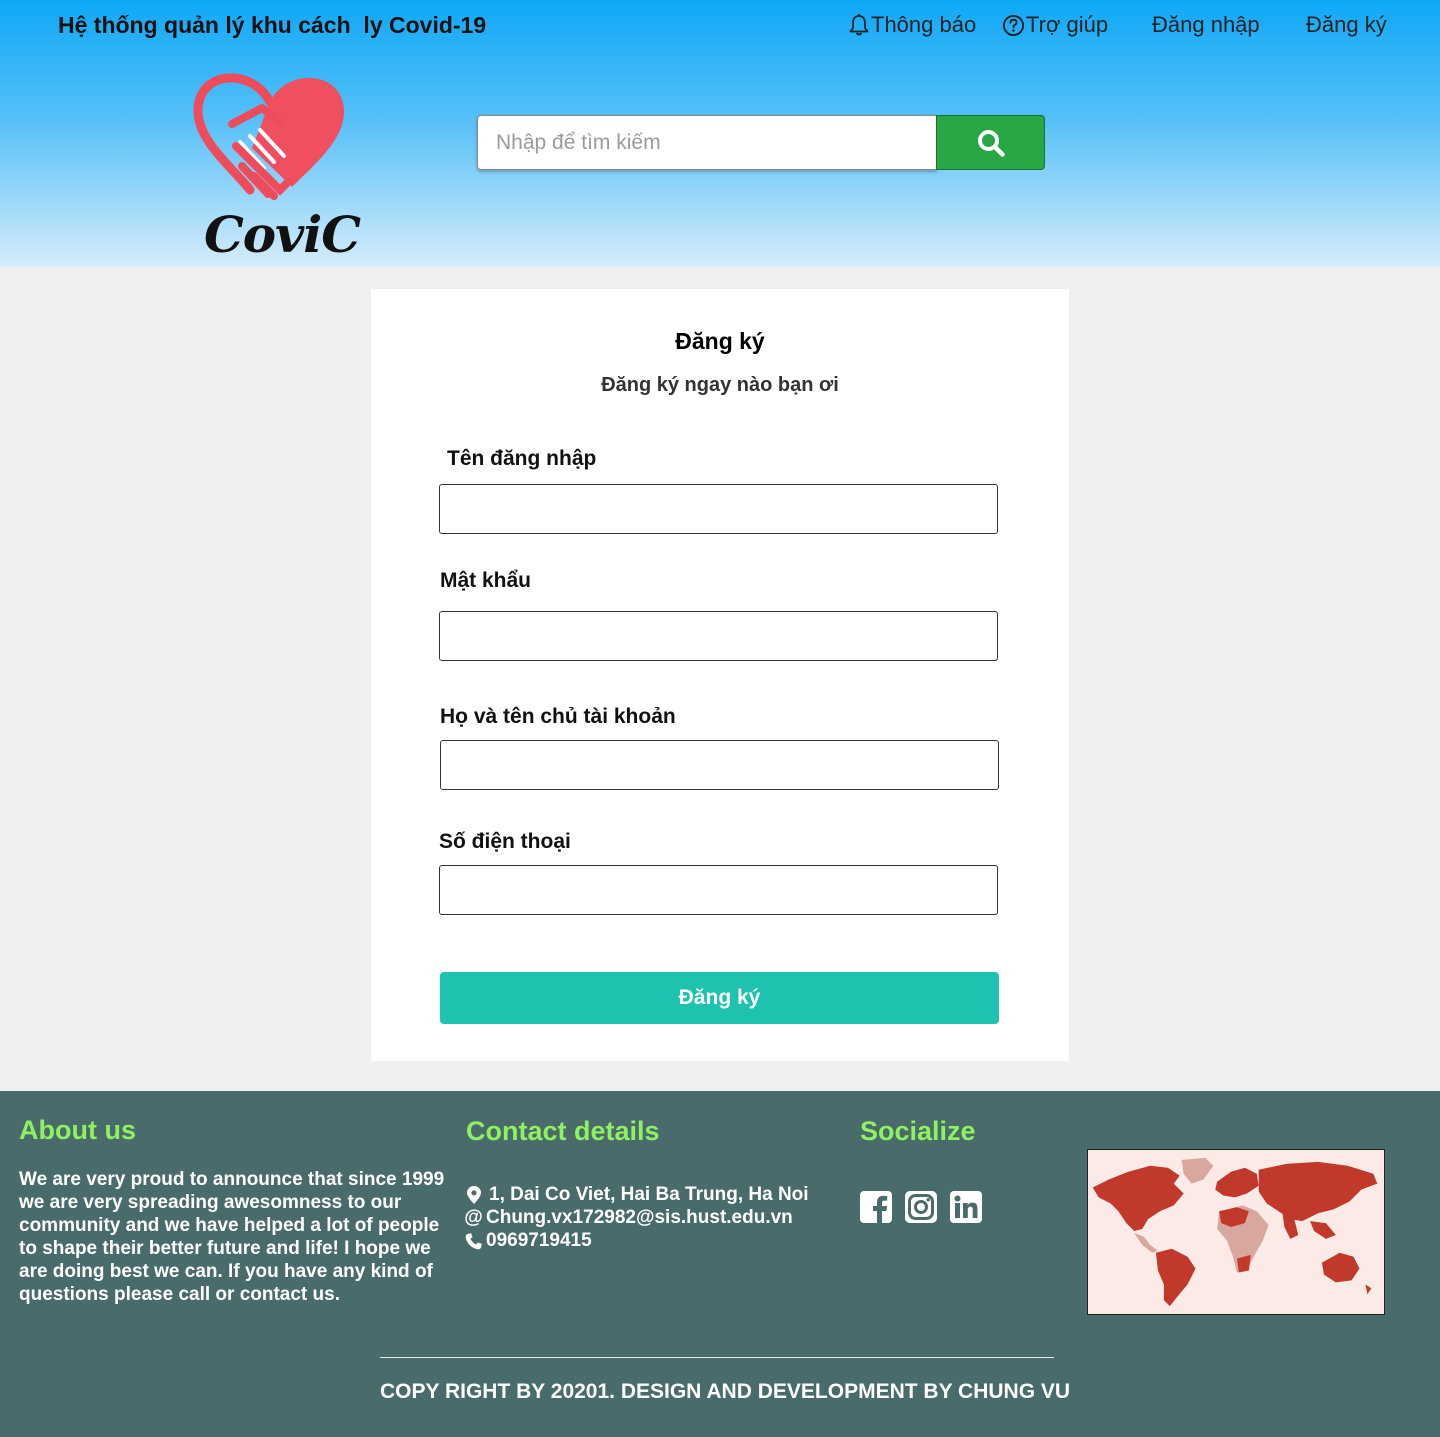  I want to click on search-button, so click(990, 142).